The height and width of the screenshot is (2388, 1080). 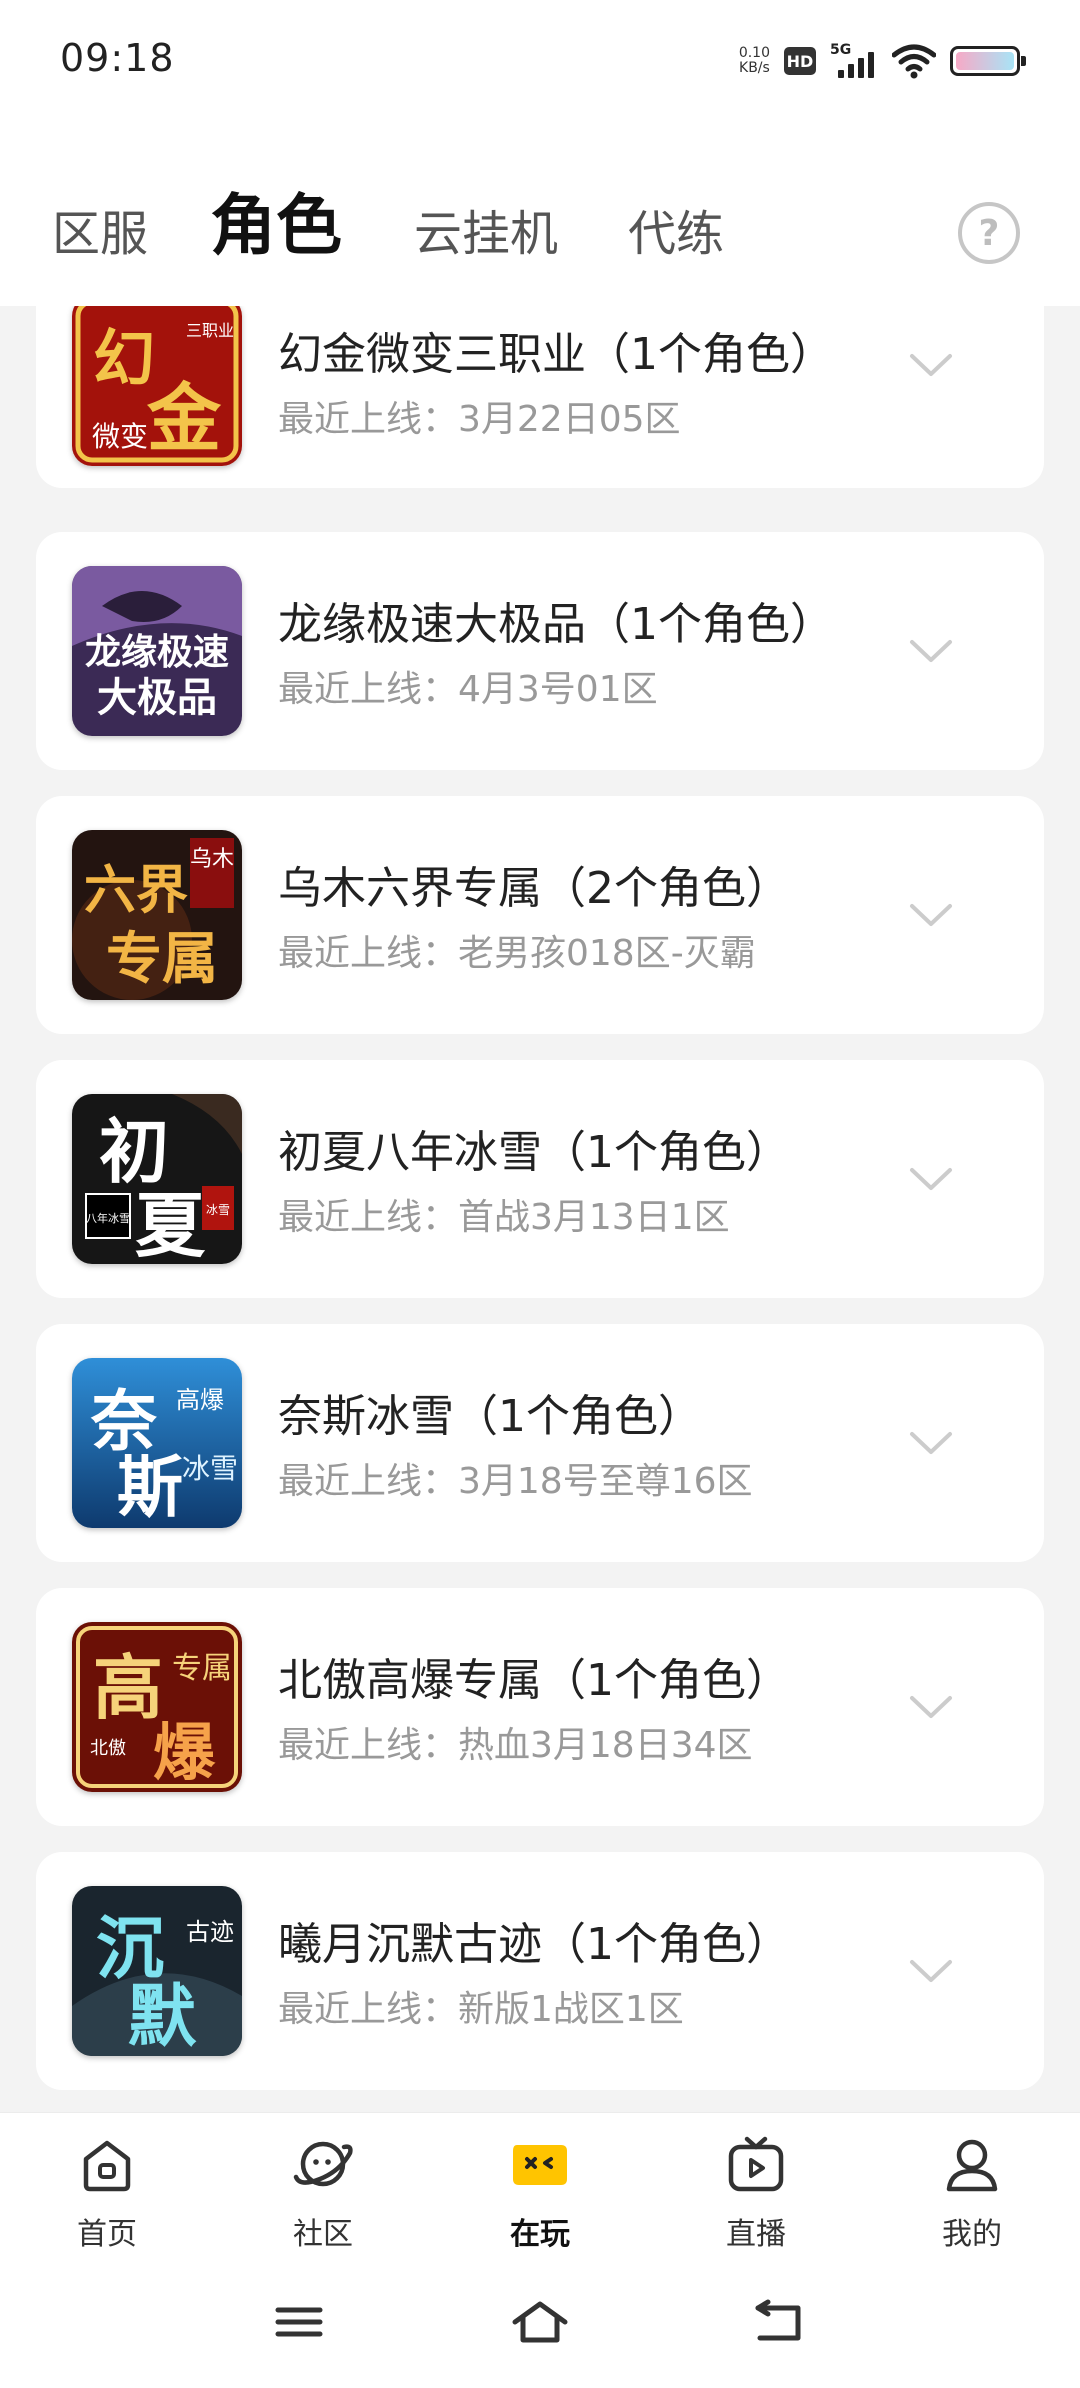 I want to click on nav-playing: 在玩, so click(x=540, y=2196).